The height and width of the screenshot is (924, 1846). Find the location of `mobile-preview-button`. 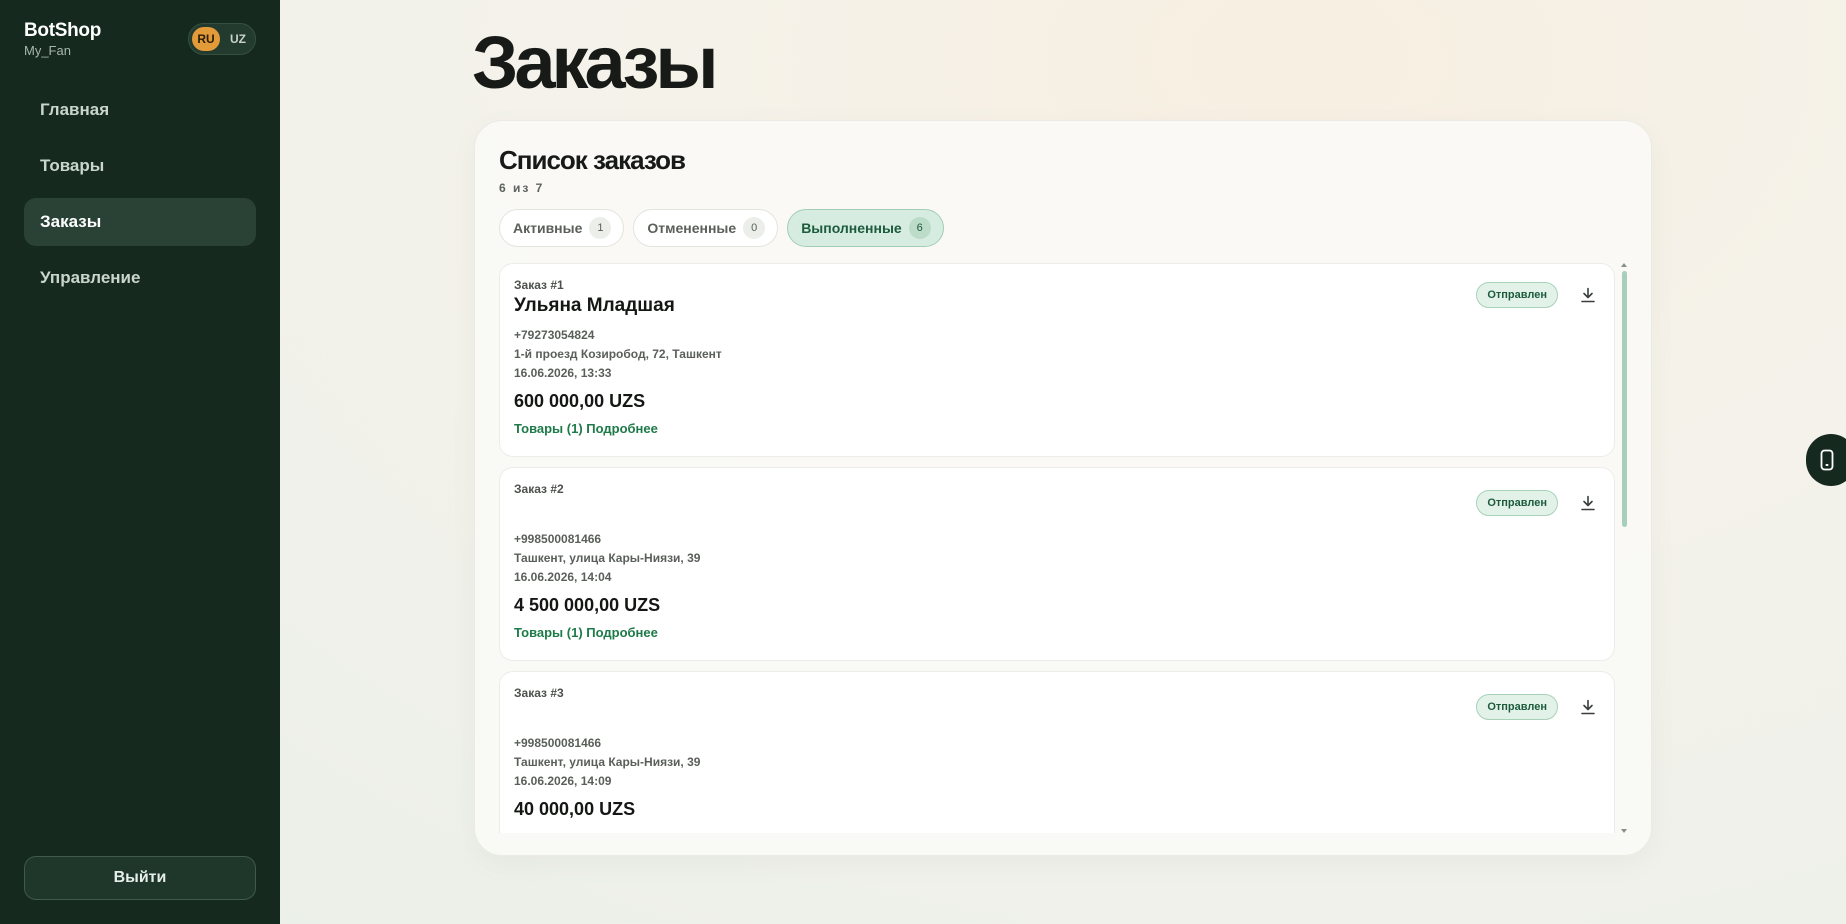

mobile-preview-button is located at coordinates (1826, 460).